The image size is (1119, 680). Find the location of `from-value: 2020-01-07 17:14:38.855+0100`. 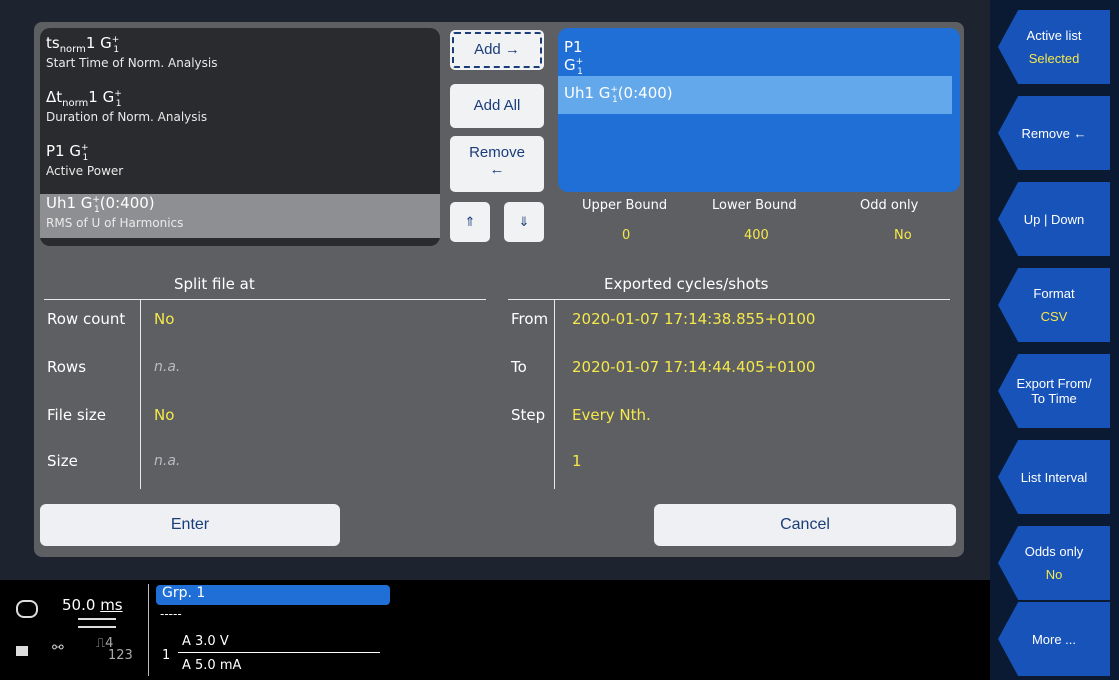

from-value: 2020-01-07 17:14:38.855+0100 is located at coordinates (693, 319).